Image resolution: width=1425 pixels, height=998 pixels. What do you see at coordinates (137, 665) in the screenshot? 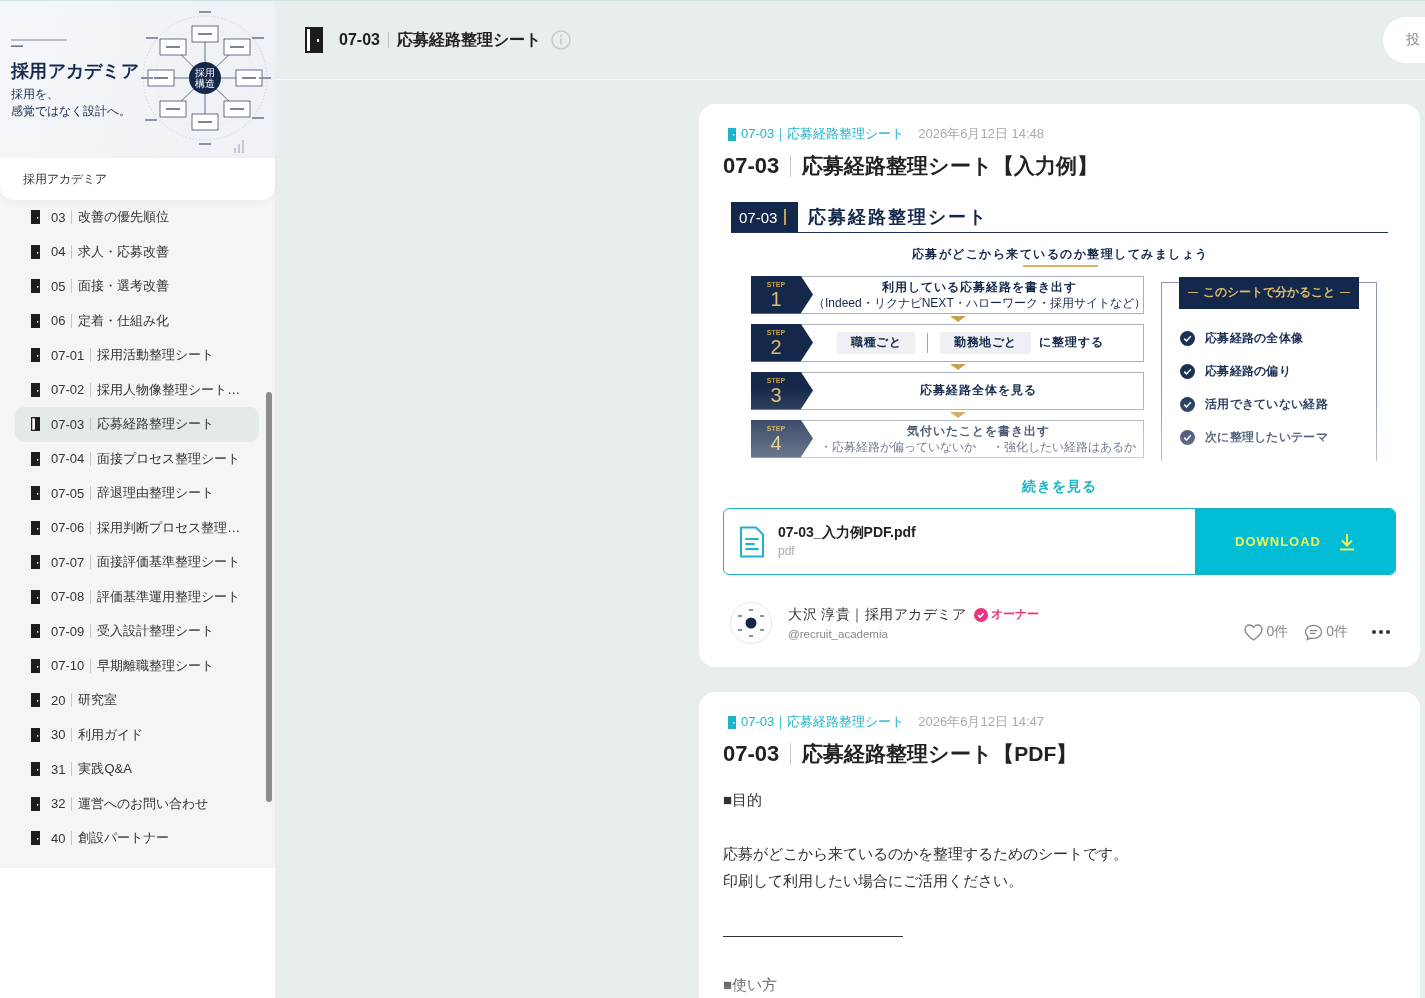
I see `channel-item: 07-10 早期離職整理シート` at bounding box center [137, 665].